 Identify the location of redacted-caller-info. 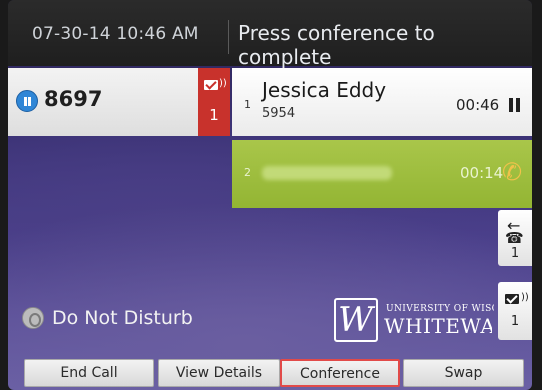
(327, 173).